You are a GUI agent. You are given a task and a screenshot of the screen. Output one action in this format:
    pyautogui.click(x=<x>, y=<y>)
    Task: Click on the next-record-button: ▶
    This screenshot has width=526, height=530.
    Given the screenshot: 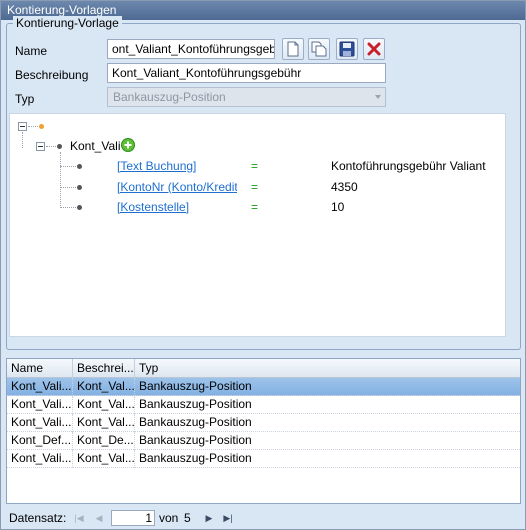 What is the action you would take?
    pyautogui.click(x=209, y=518)
    